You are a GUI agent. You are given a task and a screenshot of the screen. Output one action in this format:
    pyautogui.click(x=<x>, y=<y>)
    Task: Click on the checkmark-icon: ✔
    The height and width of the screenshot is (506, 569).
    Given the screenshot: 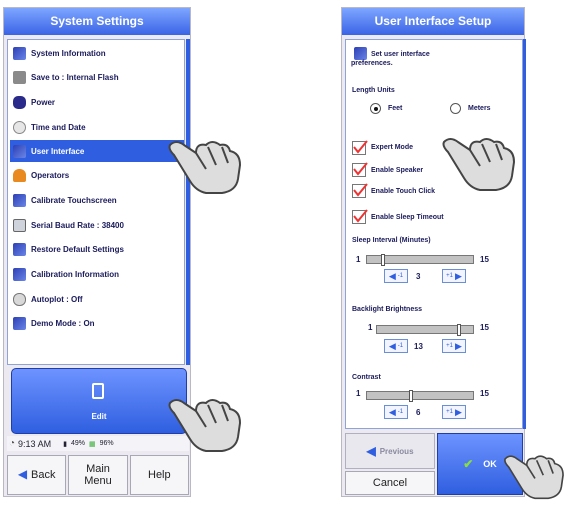 What is the action you would take?
    pyautogui.click(x=468, y=464)
    